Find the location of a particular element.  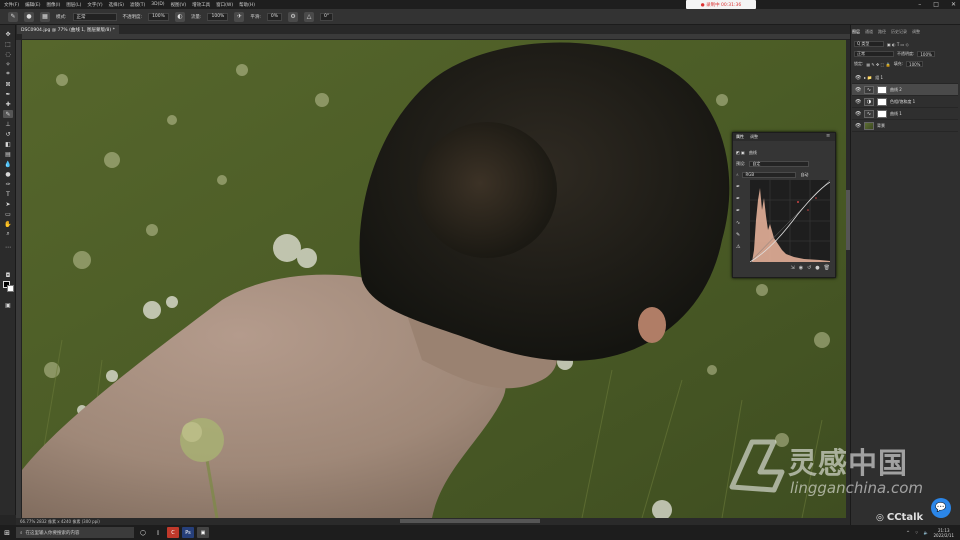

tab-paths: 路径 is located at coordinates (882, 32).